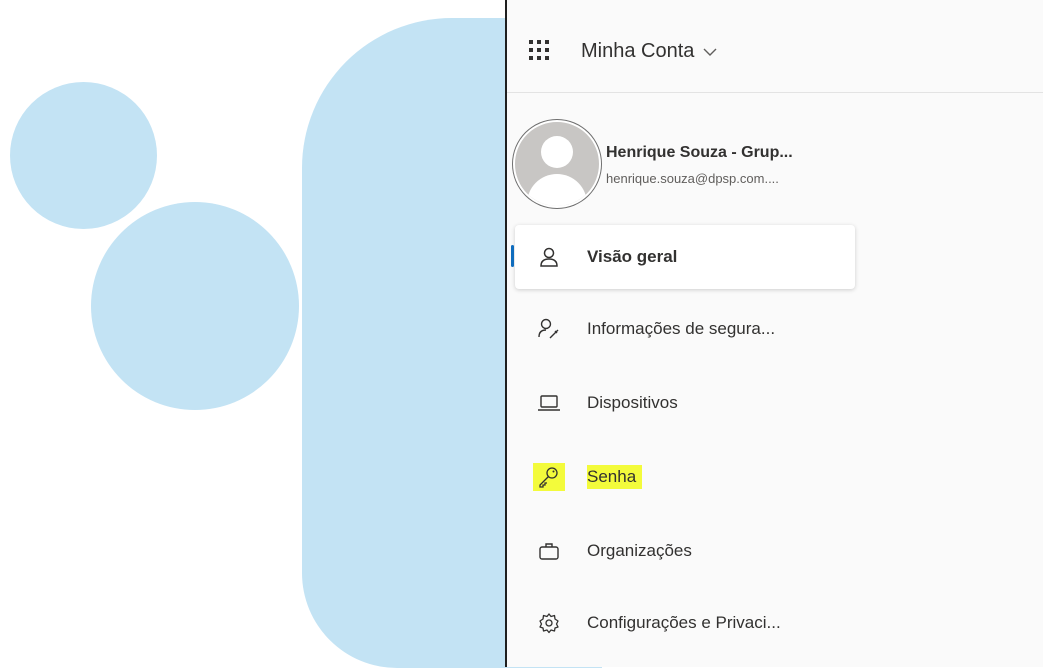  What do you see at coordinates (512, 256) in the screenshot?
I see `active-indicator` at bounding box center [512, 256].